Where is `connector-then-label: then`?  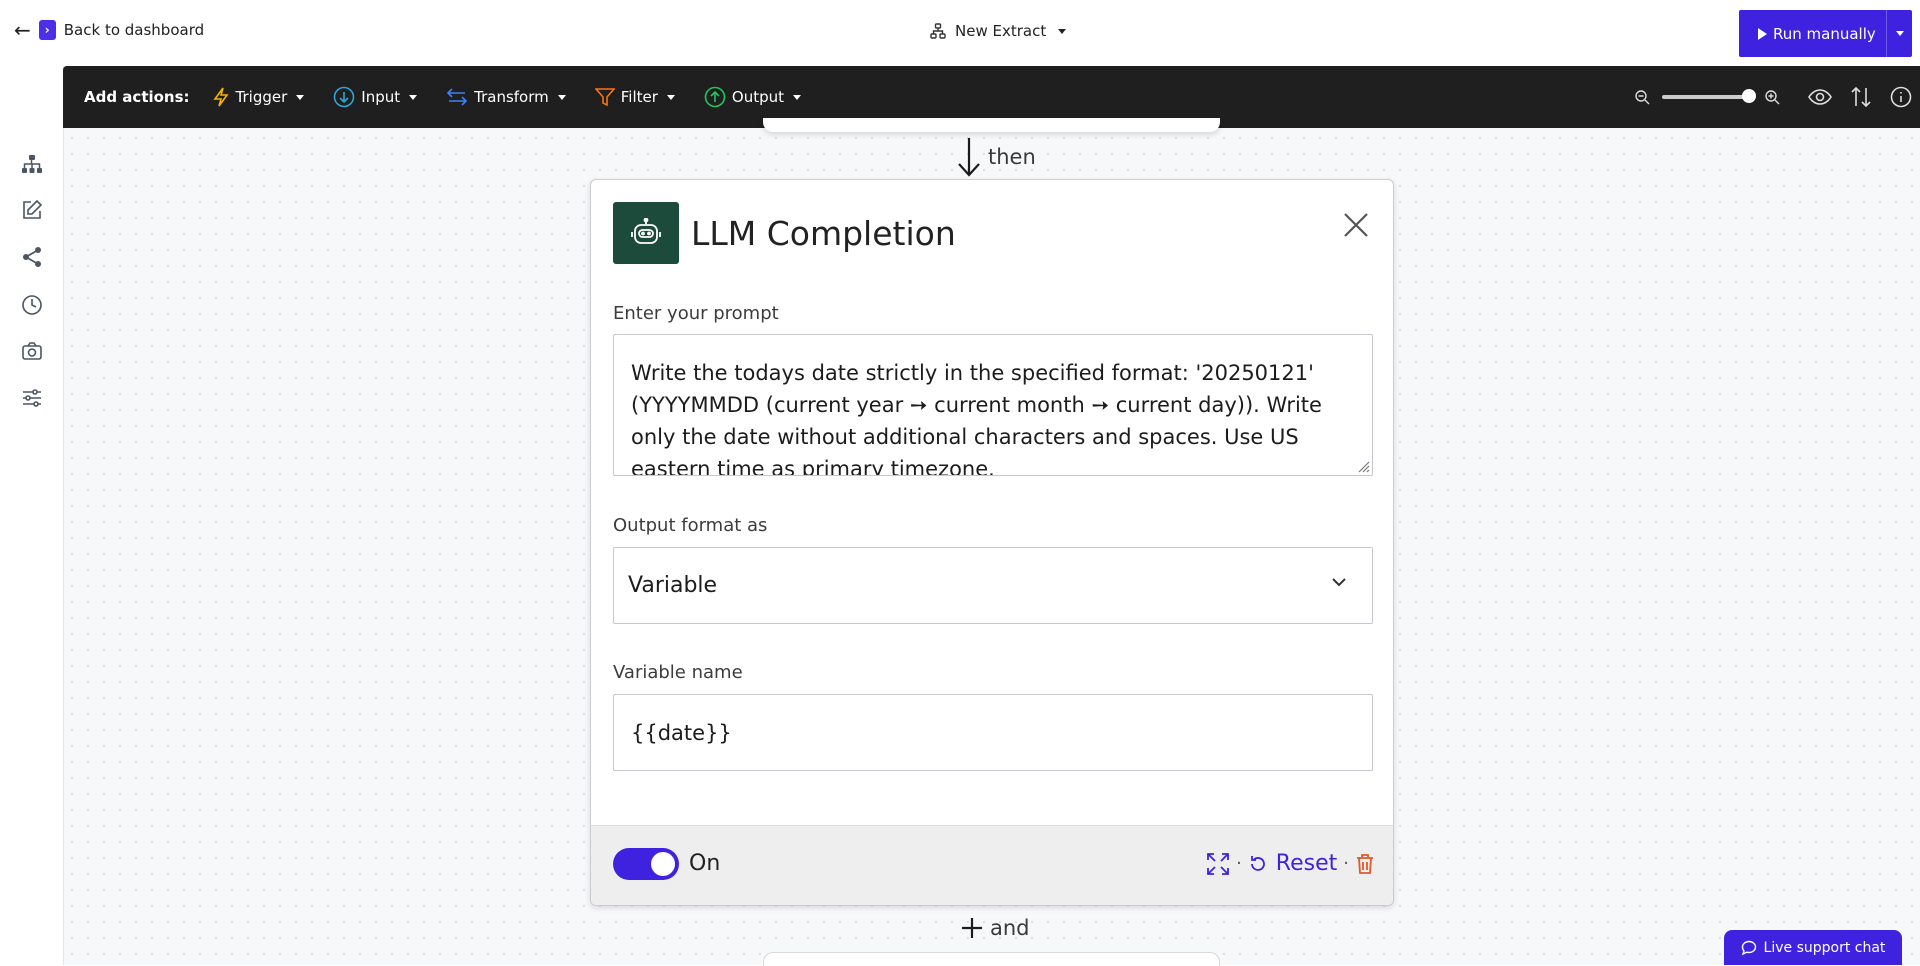 connector-then-label: then is located at coordinates (1012, 157).